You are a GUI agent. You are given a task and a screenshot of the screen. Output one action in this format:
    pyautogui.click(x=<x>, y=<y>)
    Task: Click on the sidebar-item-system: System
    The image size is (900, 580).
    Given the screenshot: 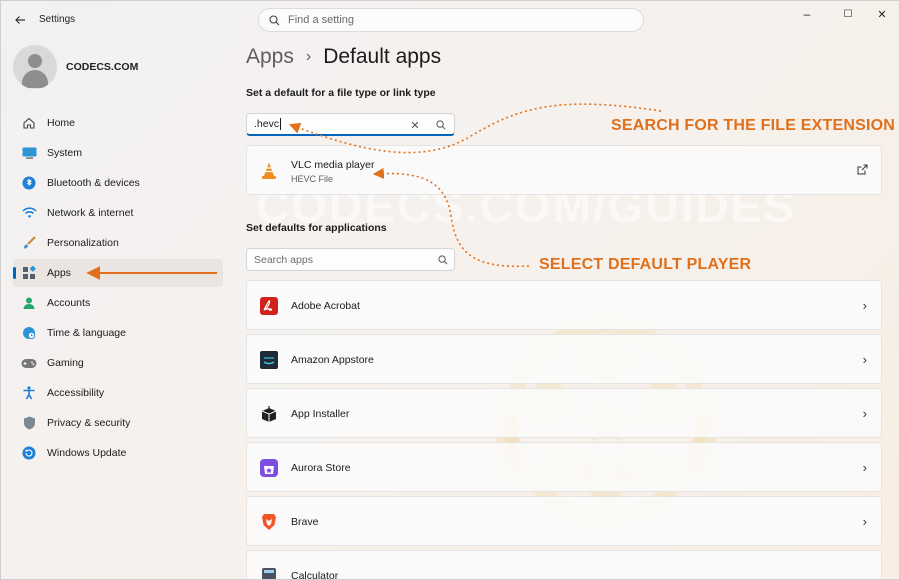 What is the action you would take?
    pyautogui.click(x=118, y=153)
    